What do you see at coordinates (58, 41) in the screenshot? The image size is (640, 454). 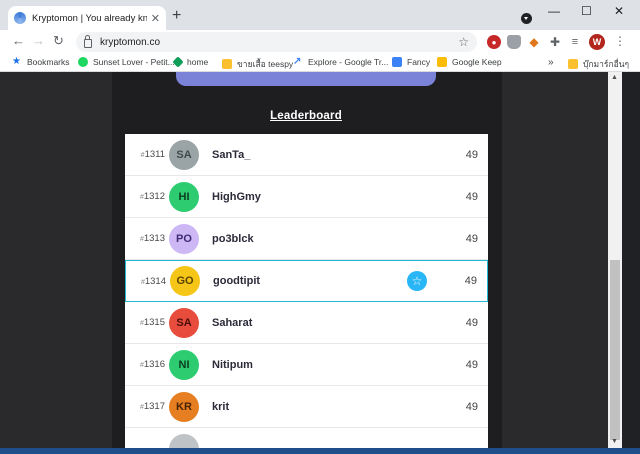 I see `reload-icon: ↻` at bounding box center [58, 41].